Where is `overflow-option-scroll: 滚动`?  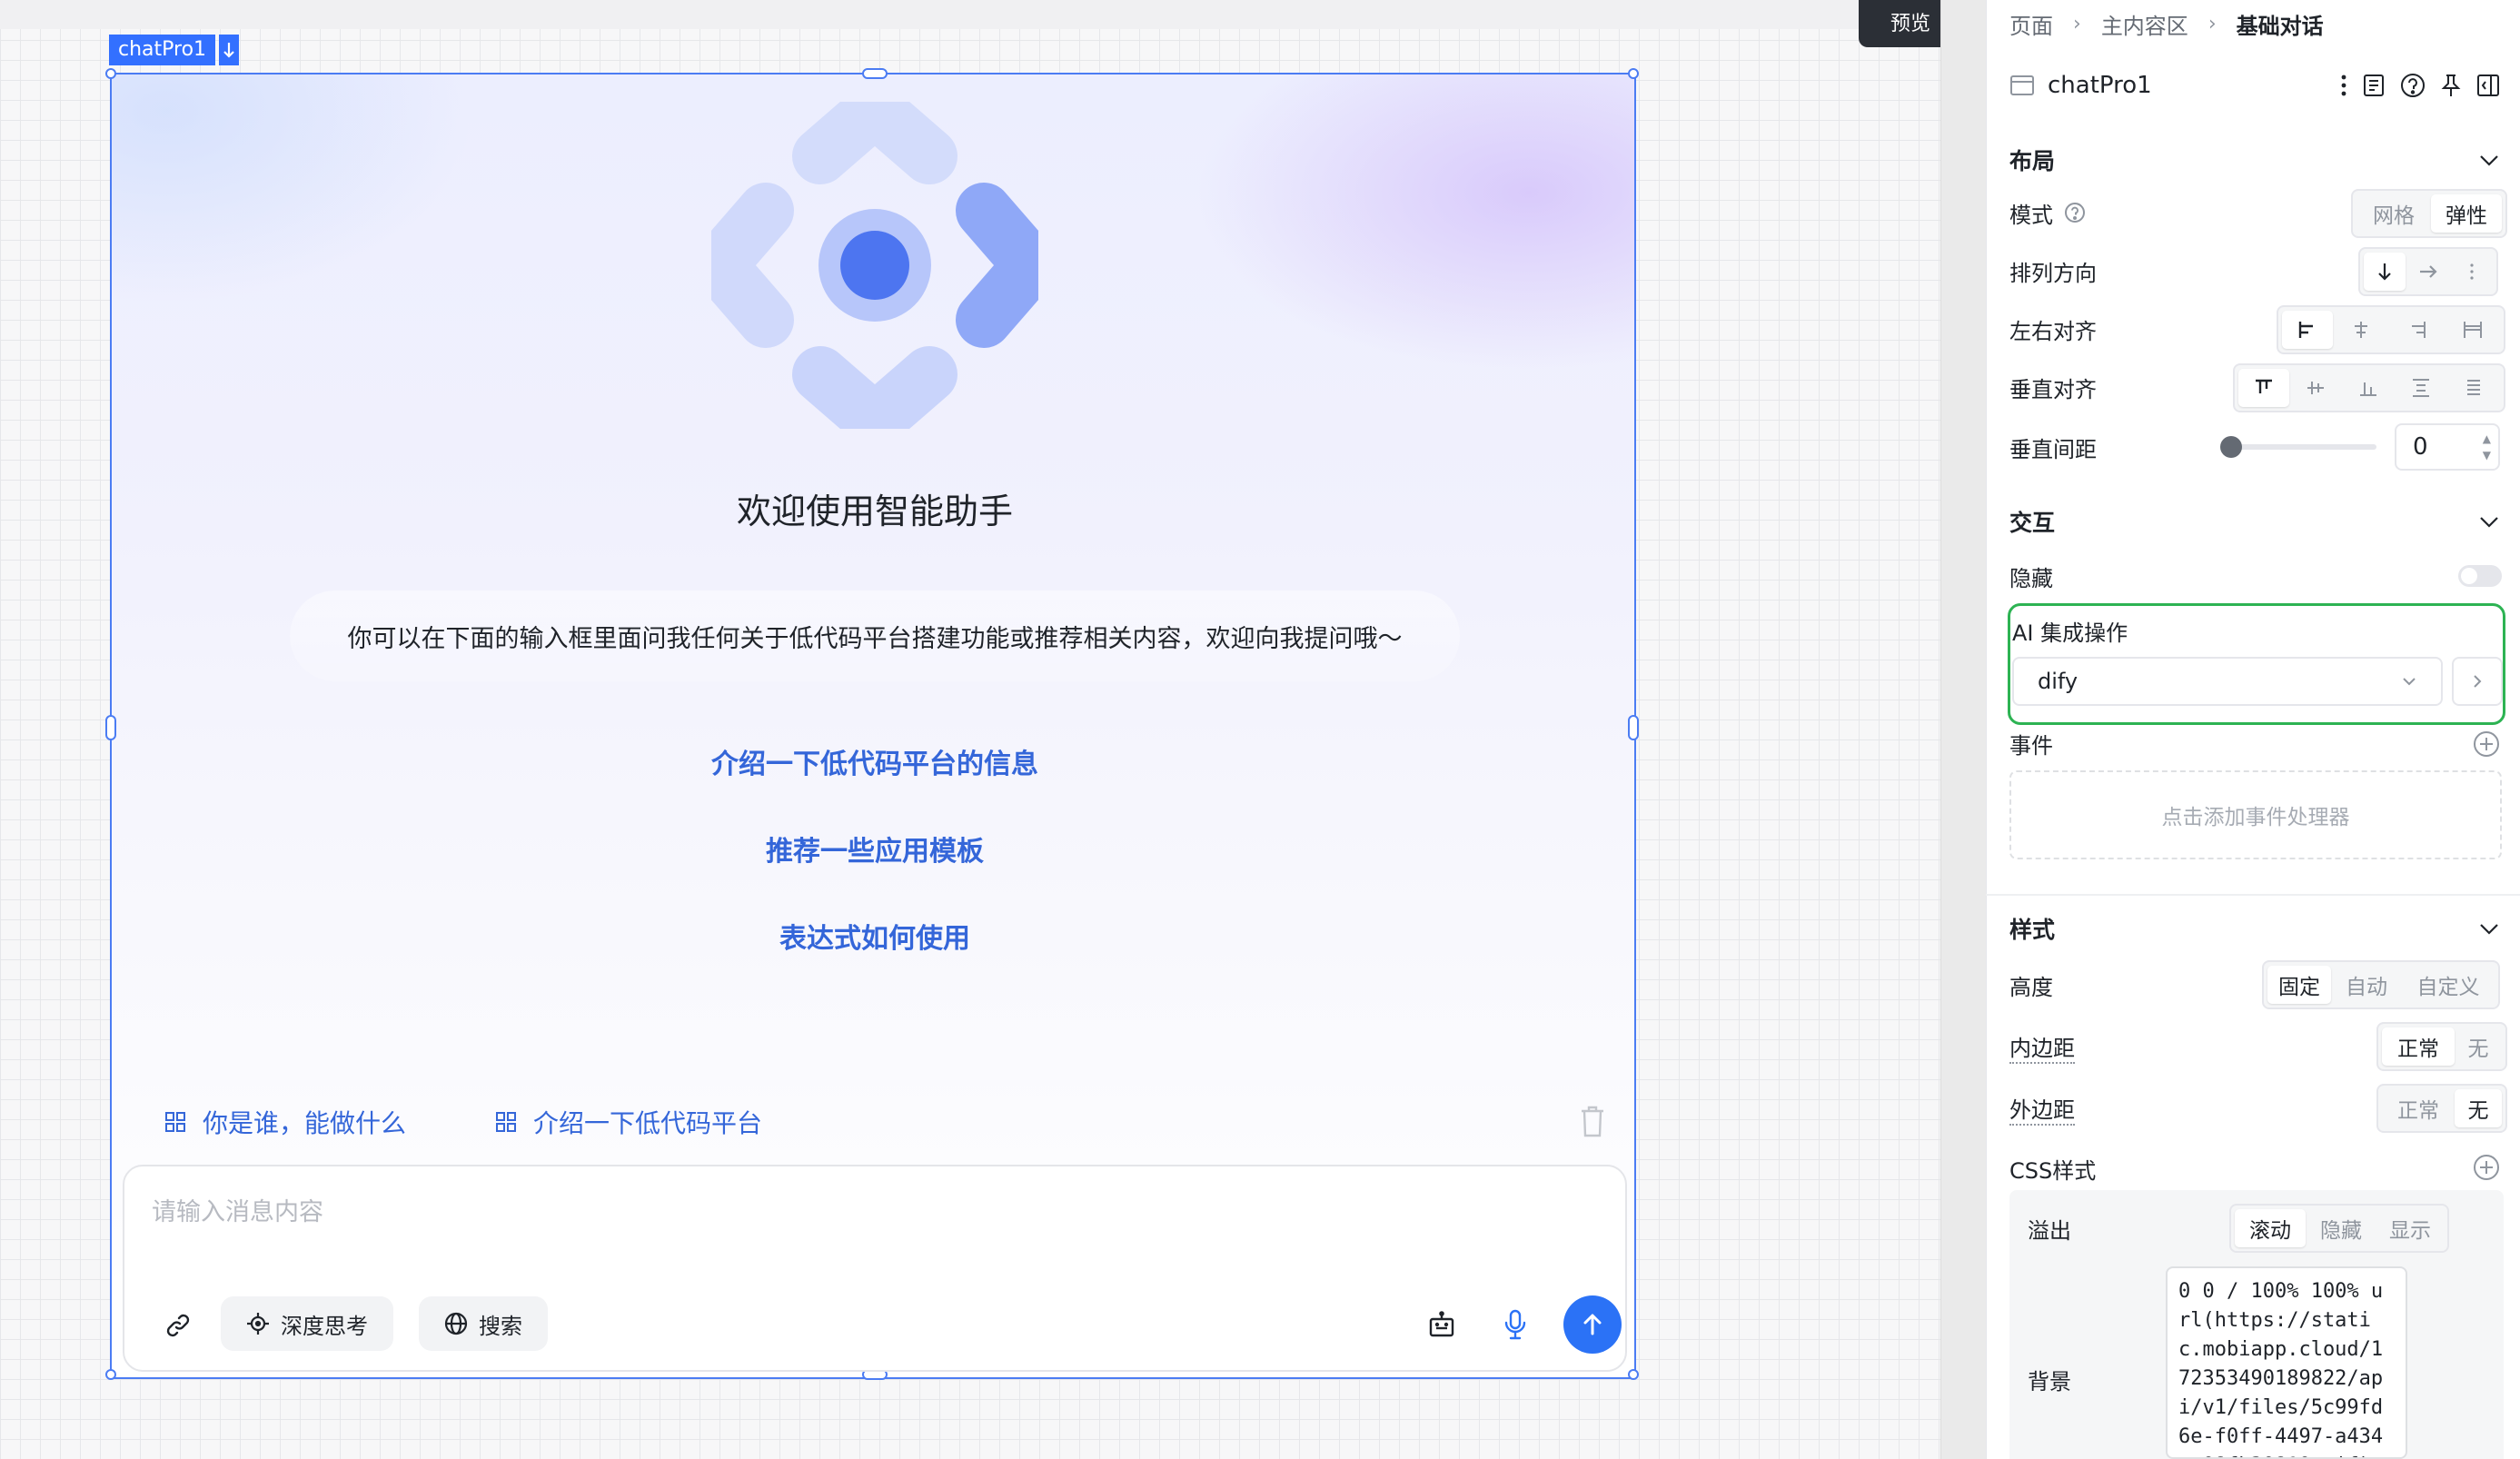
overflow-option-scroll: 滚动 is located at coordinates (2270, 1228).